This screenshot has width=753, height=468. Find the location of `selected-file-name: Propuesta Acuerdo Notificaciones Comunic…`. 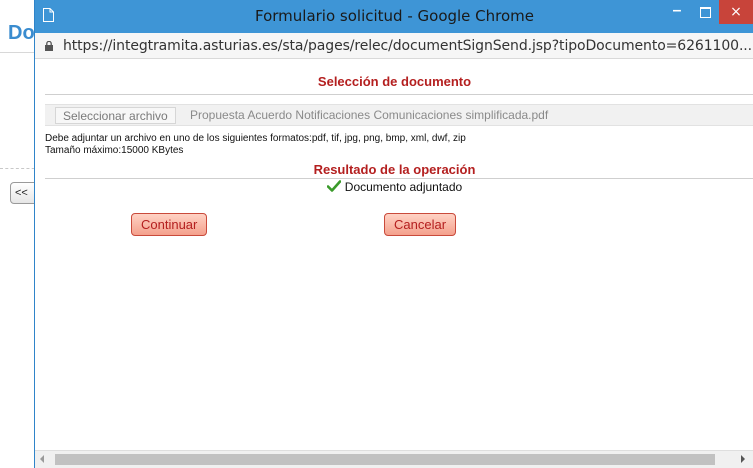

selected-file-name: Propuesta Acuerdo Notificaciones Comunic… is located at coordinates (369, 115).